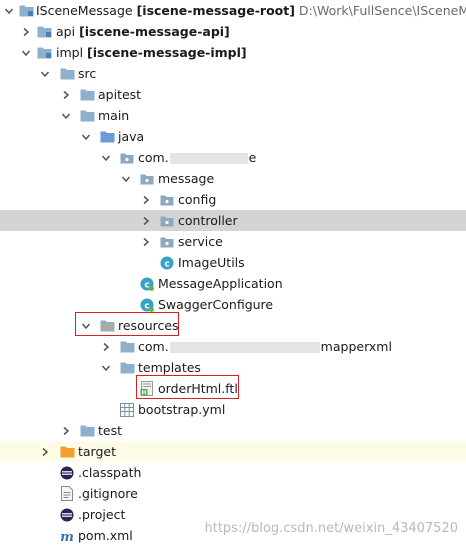 The width and height of the screenshot is (466, 548). Describe the element at coordinates (215, 10) in the screenshot. I see `root-module: [iscene-message-root]` at that location.